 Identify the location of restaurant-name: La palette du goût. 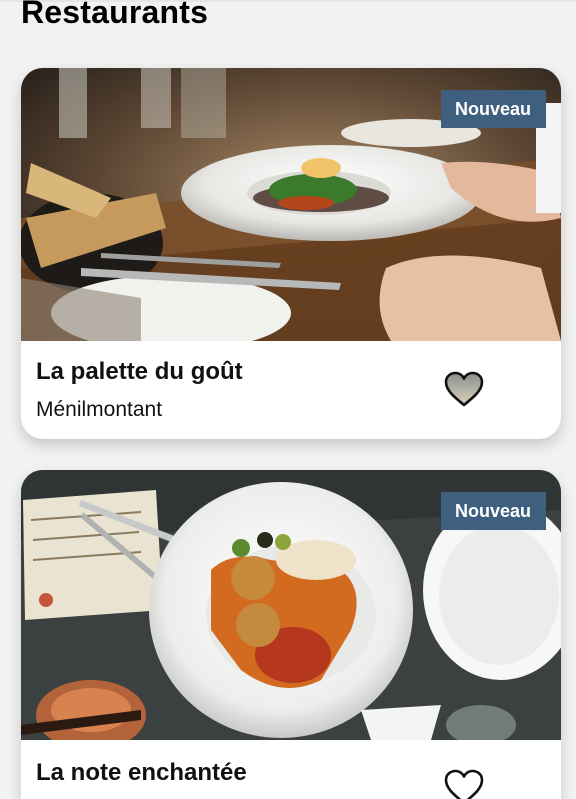
(139, 371).